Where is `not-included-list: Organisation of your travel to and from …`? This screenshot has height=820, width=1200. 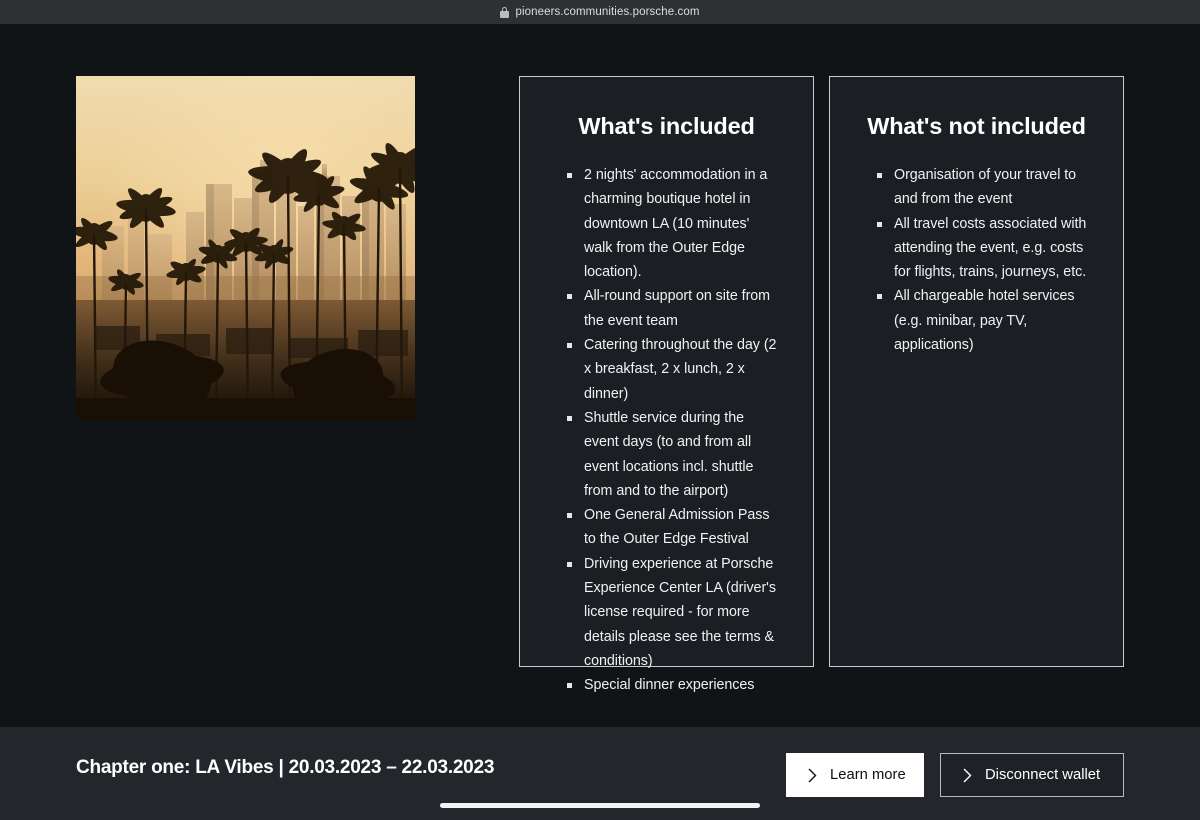
not-included-list: Organisation of your travel to and from … is located at coordinates (976, 260).